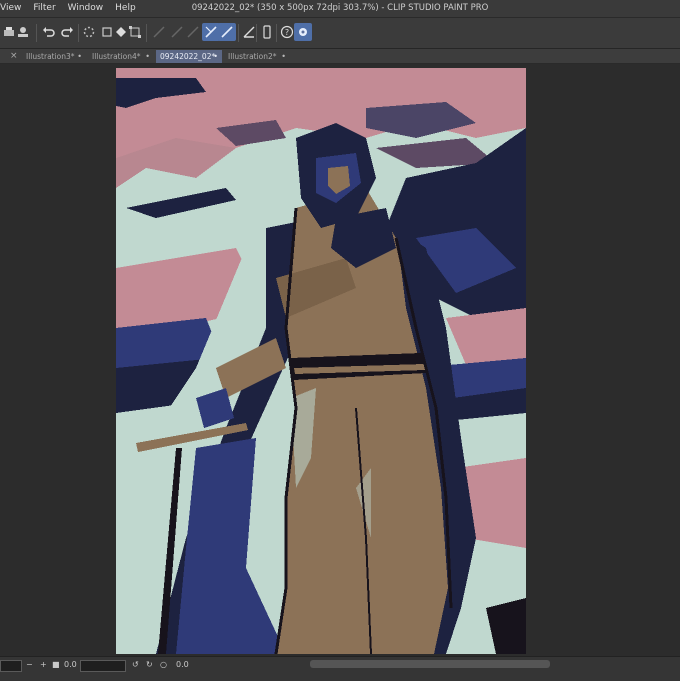 This screenshot has height=681, width=680. What do you see at coordinates (11, 666) in the screenshot?
I see `zoom-preset-box` at bounding box center [11, 666].